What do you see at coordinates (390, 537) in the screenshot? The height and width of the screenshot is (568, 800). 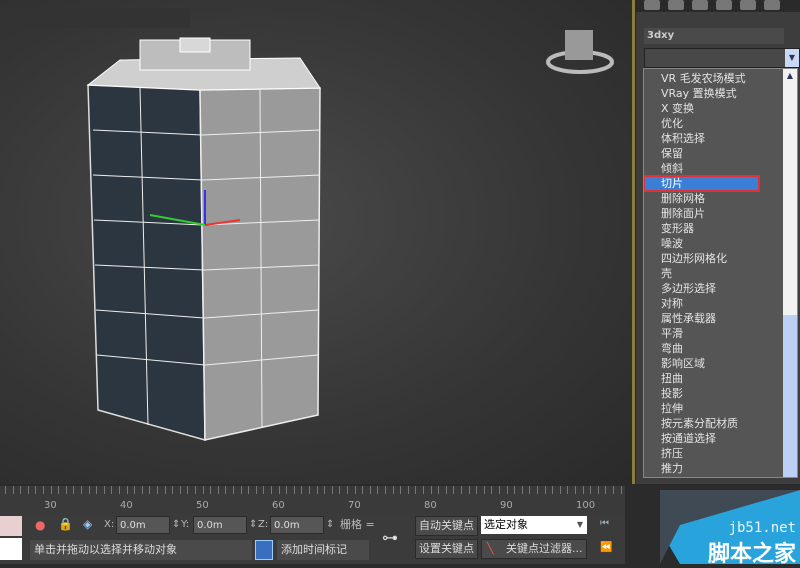 I see `key-icon: ⊶` at bounding box center [390, 537].